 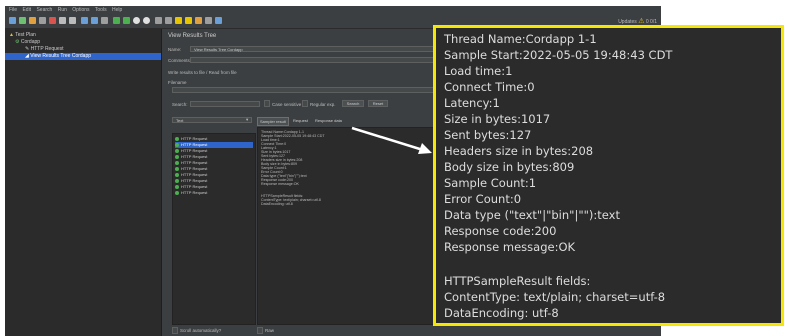 What do you see at coordinates (510, 247) in the screenshot?
I see `response-message: Response message:OK` at bounding box center [510, 247].